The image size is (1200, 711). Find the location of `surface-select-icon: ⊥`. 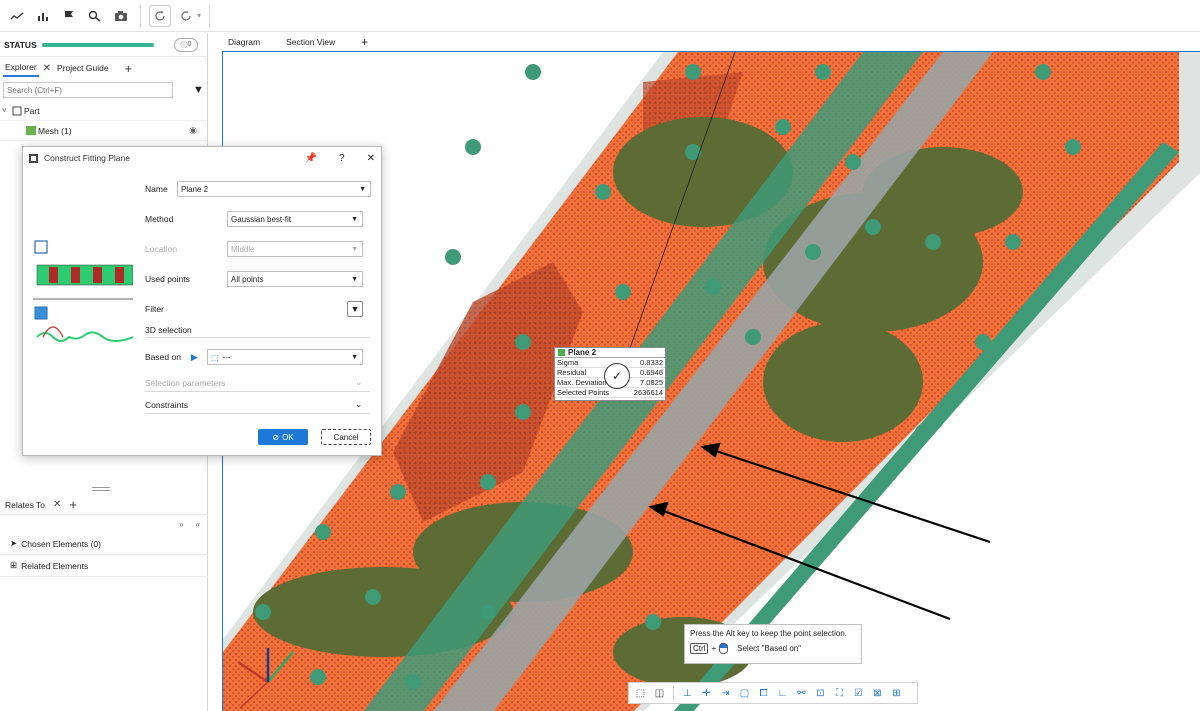

surface-select-icon: ⊥ is located at coordinates (687, 693).